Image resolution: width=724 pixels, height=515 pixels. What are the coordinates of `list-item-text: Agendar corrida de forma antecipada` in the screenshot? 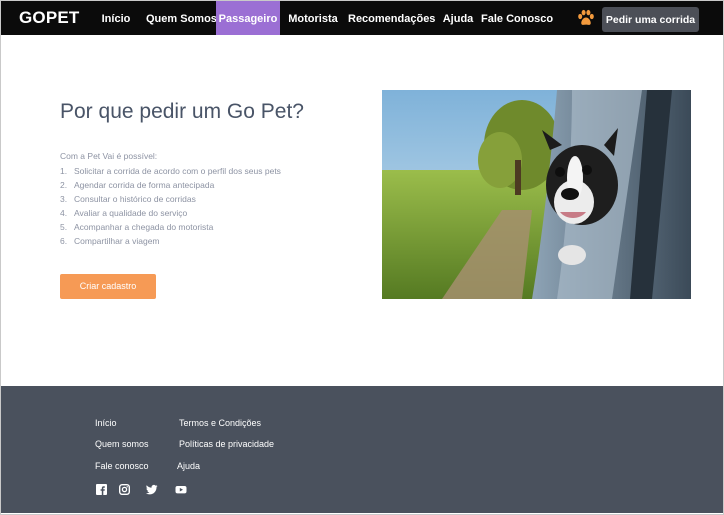 It's located at (144, 185).